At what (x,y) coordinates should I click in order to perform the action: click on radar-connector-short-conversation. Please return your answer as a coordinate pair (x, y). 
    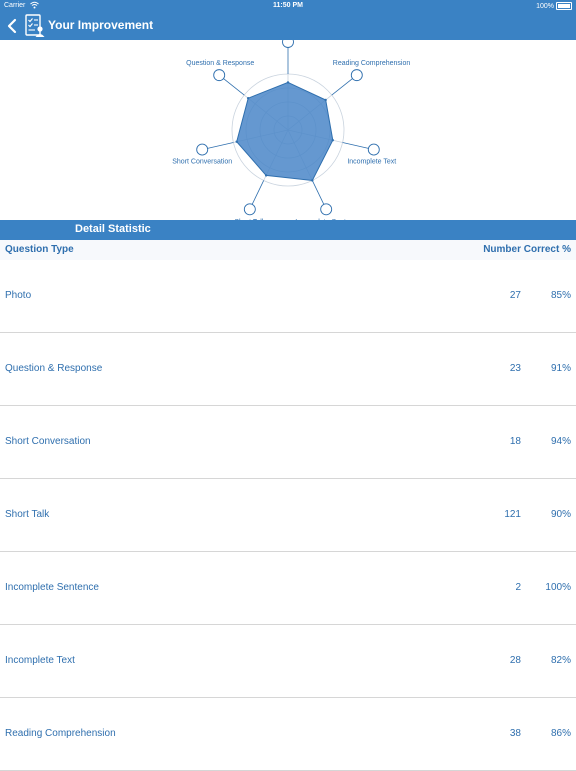
    Looking at the image, I should click on (220, 145).